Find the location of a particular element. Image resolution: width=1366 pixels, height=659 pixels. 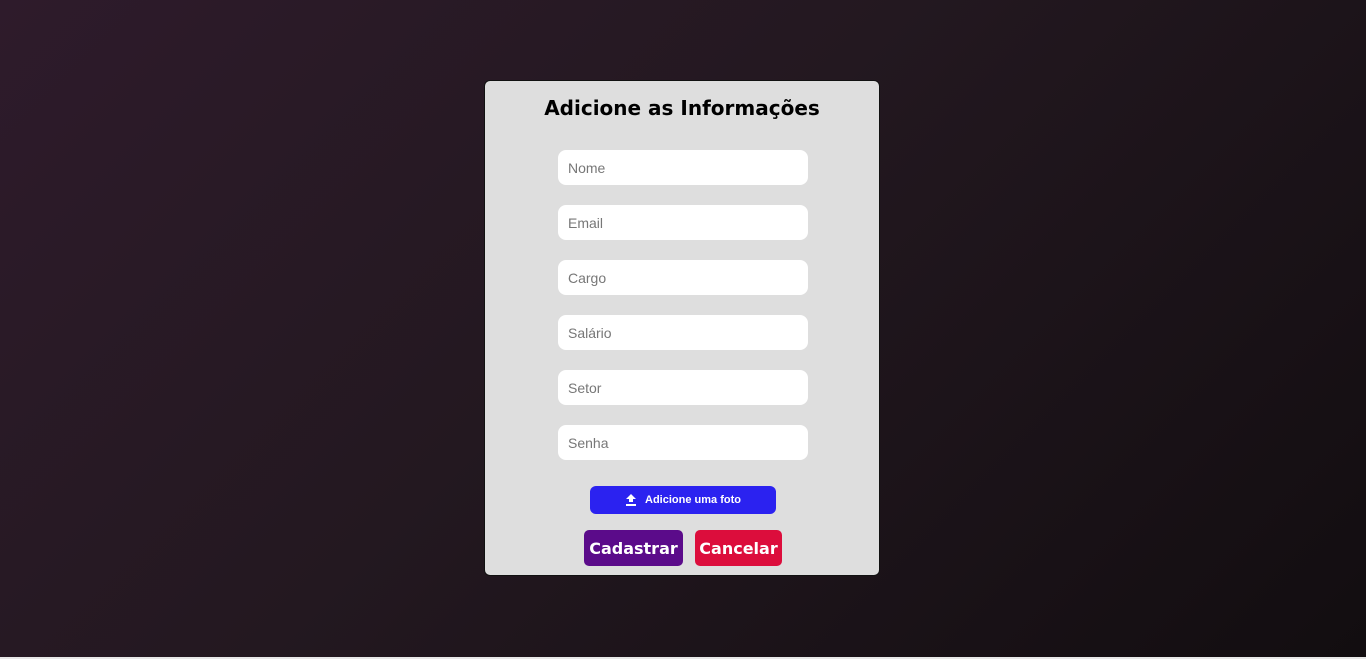

form-title: Adicione as Informações is located at coordinates (682, 108).